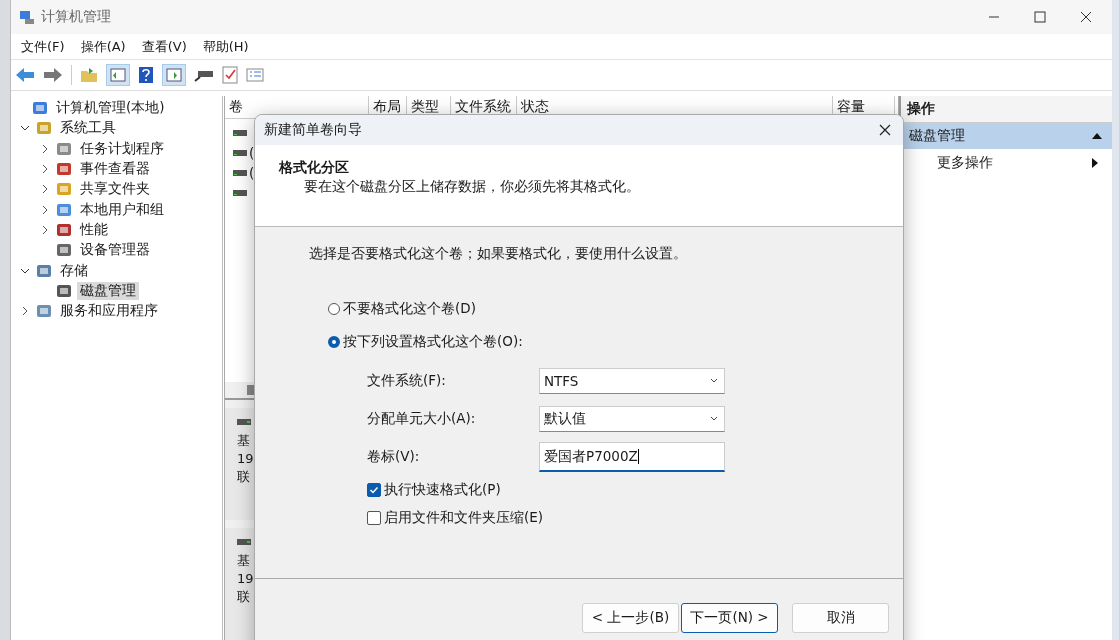  Describe the element at coordinates (43, 46) in the screenshot. I see `menu-item: 文件(F)` at that location.